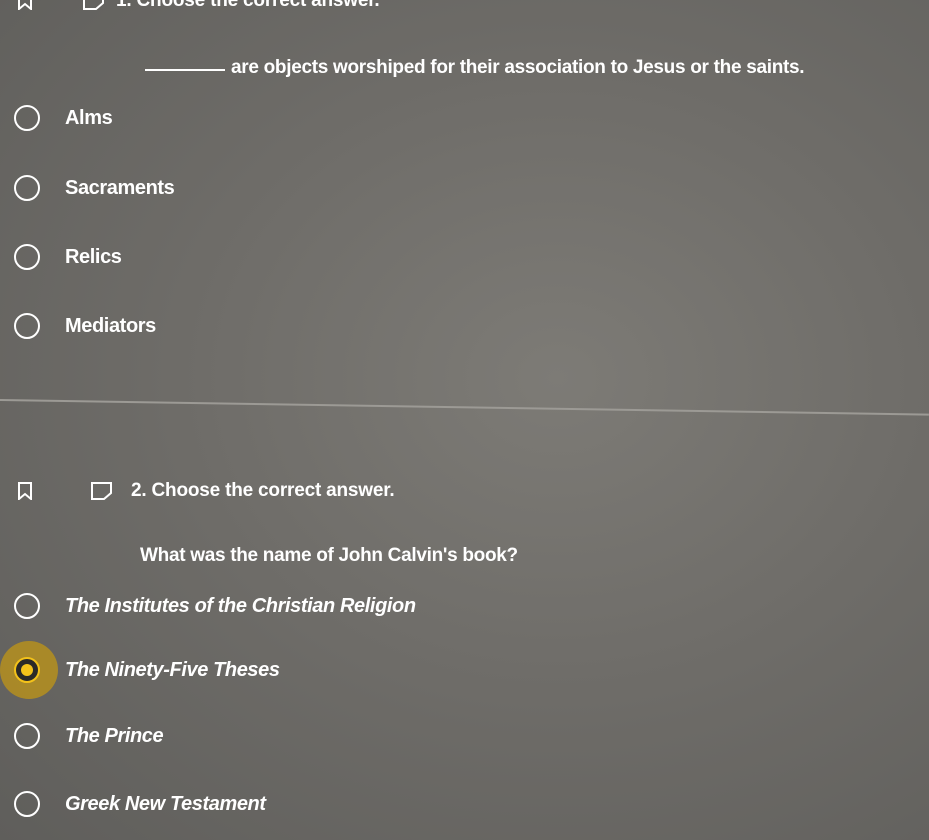 This screenshot has width=929, height=840. What do you see at coordinates (248, 5) in the screenshot?
I see `question-1-title: 1. Choose the correct answer.` at bounding box center [248, 5].